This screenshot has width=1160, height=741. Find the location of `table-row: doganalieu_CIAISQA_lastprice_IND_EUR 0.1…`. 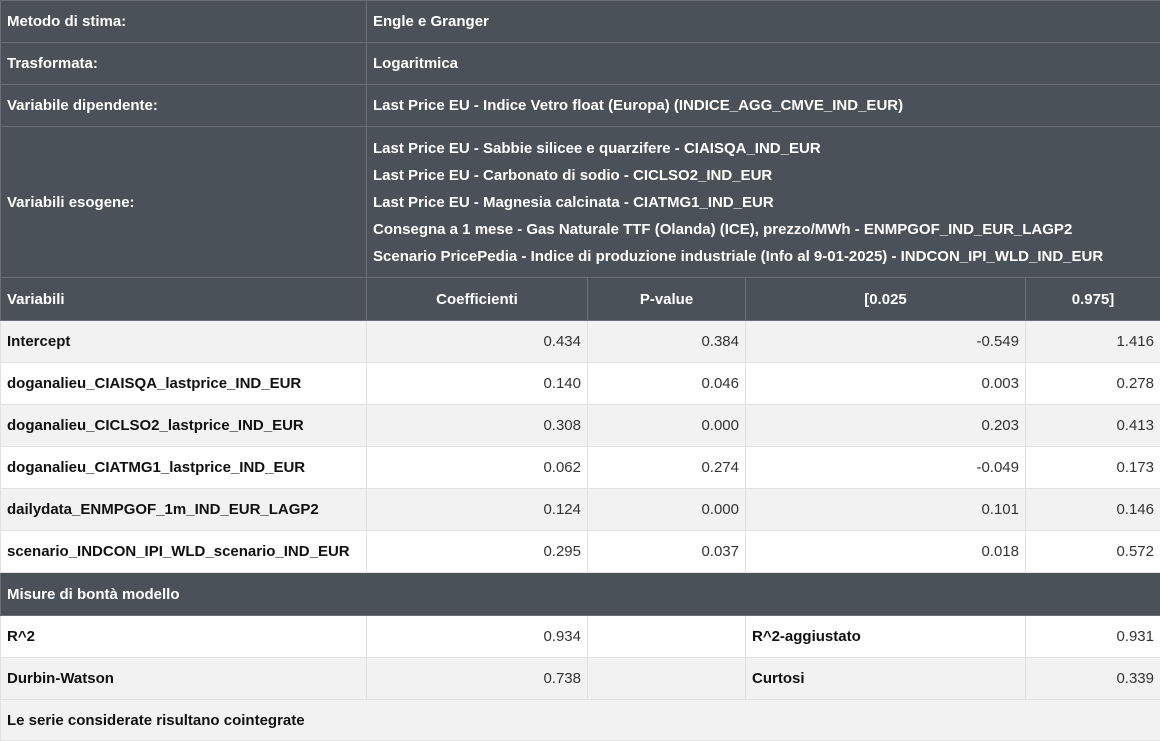

table-row: doganalieu_CIAISQA_lastprice_IND_EUR 0.1… is located at coordinates (580, 384).